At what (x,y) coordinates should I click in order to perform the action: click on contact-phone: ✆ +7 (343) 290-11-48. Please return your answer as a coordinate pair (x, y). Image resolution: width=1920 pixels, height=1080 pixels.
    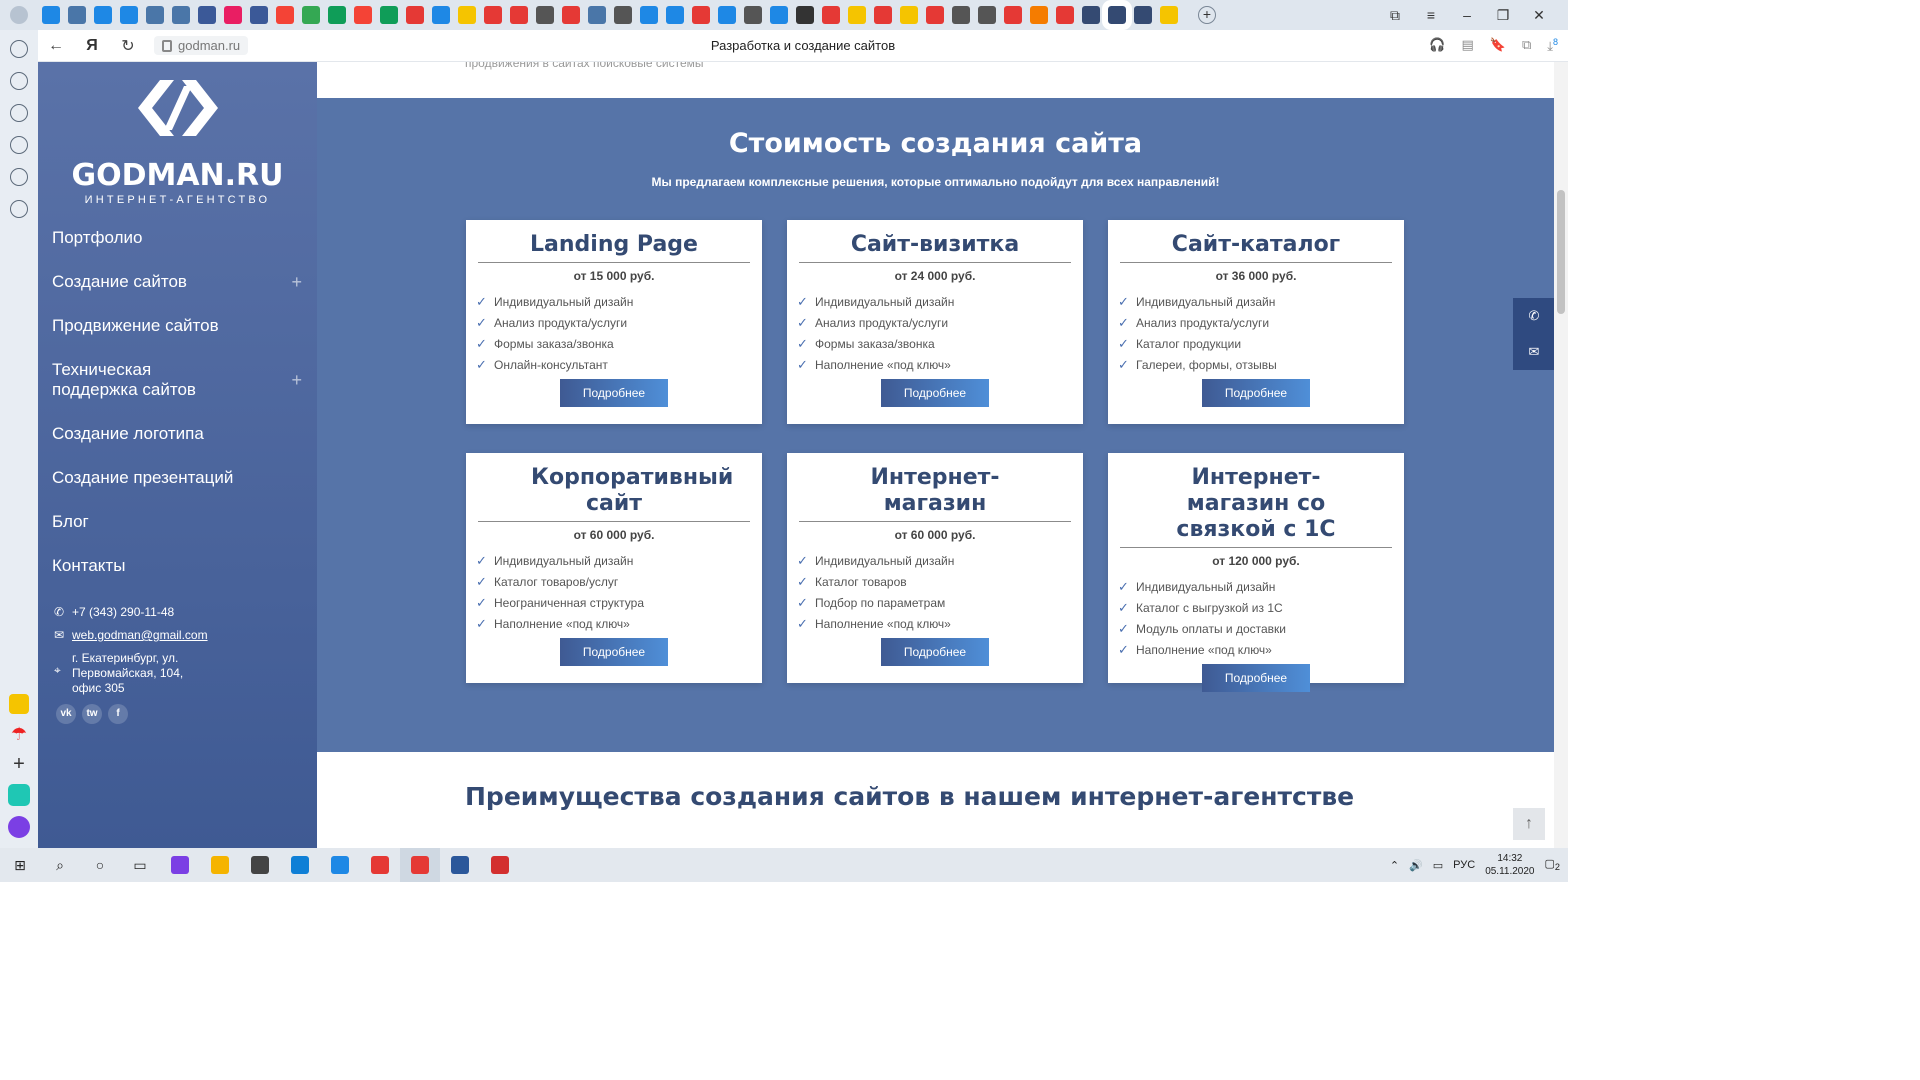
    Looking at the image, I should click on (114, 612).